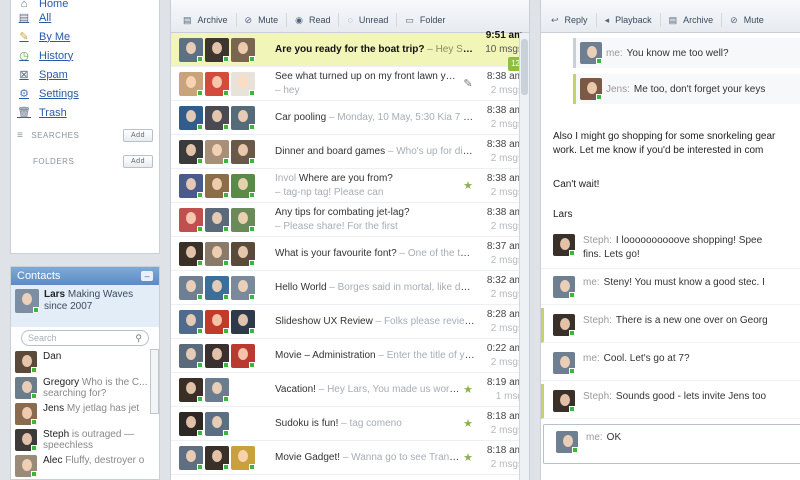  I want to click on nav-item-home: ⌂ Home, so click(85, 4).